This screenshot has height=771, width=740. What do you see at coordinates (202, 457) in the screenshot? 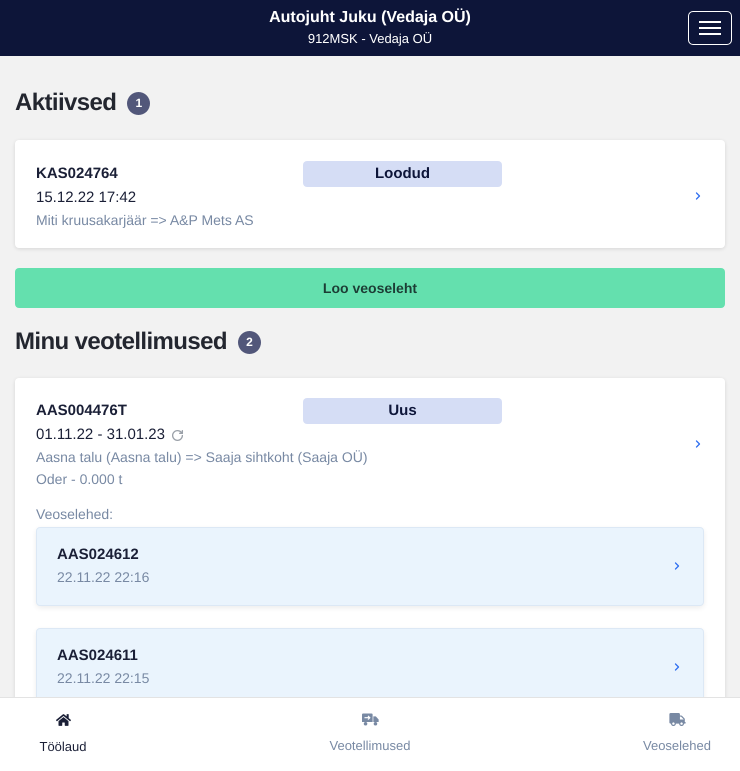
I see `route-text: Aasna talu (Aasna talu) => Saaja sihtkoht (Saaja OÜ)` at bounding box center [202, 457].